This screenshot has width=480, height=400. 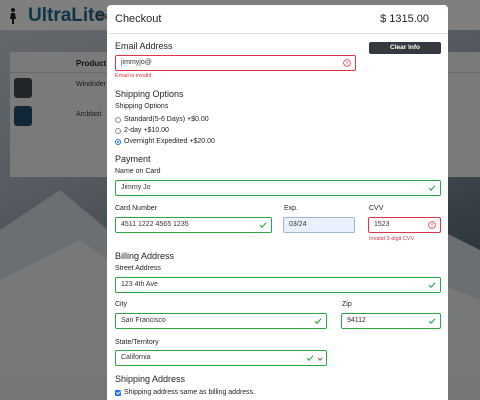 What do you see at coordinates (221, 358) in the screenshot?
I see `state-select: California` at bounding box center [221, 358].